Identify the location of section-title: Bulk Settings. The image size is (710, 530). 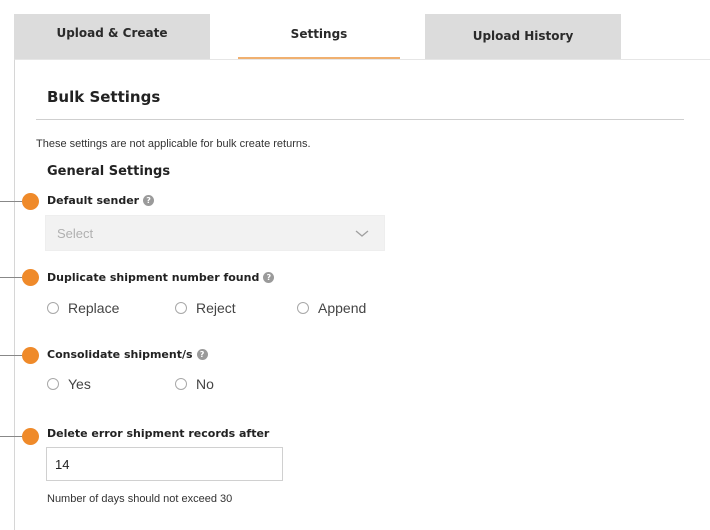
(104, 97).